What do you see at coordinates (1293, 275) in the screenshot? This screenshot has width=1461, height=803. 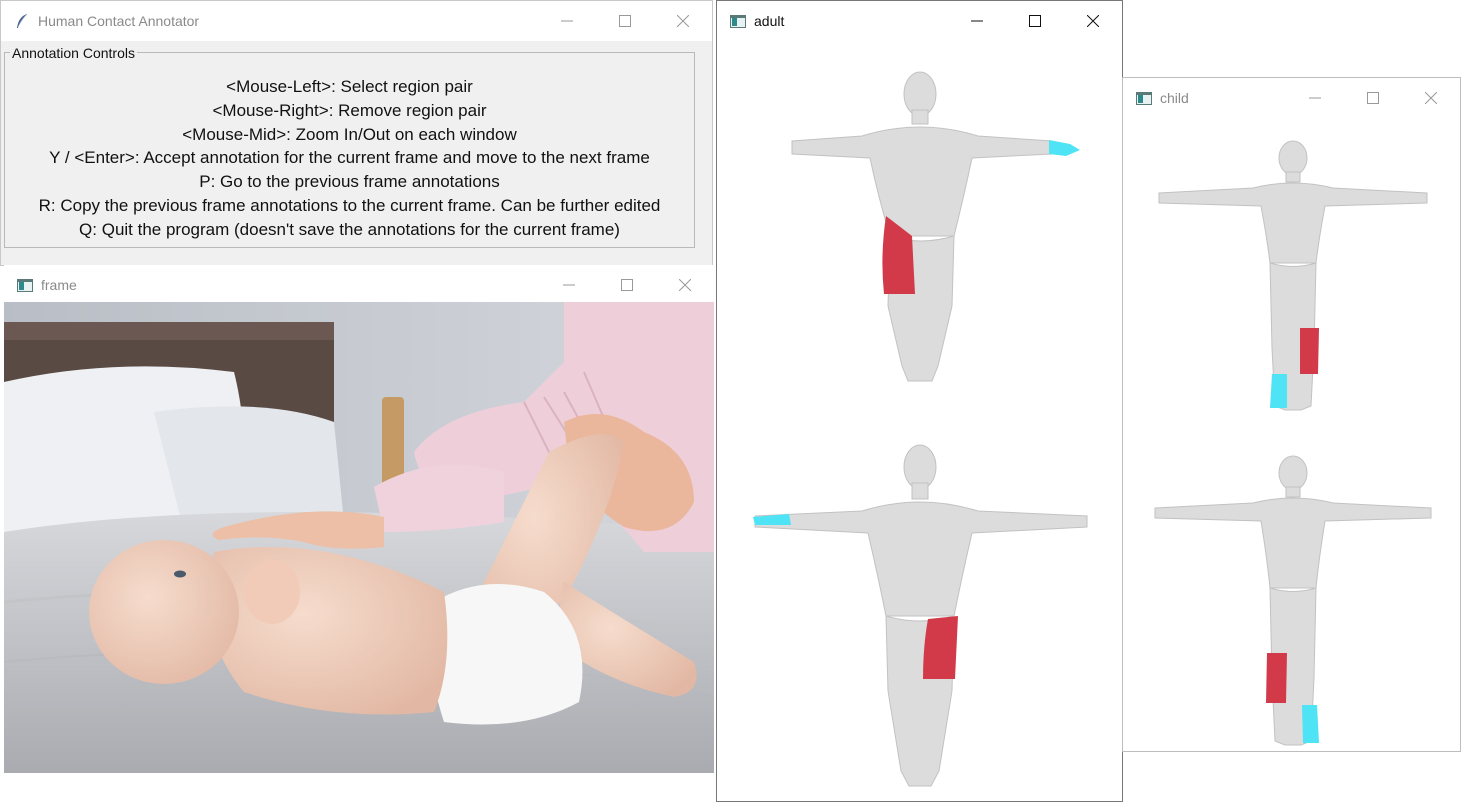 I see `child-body-front` at bounding box center [1293, 275].